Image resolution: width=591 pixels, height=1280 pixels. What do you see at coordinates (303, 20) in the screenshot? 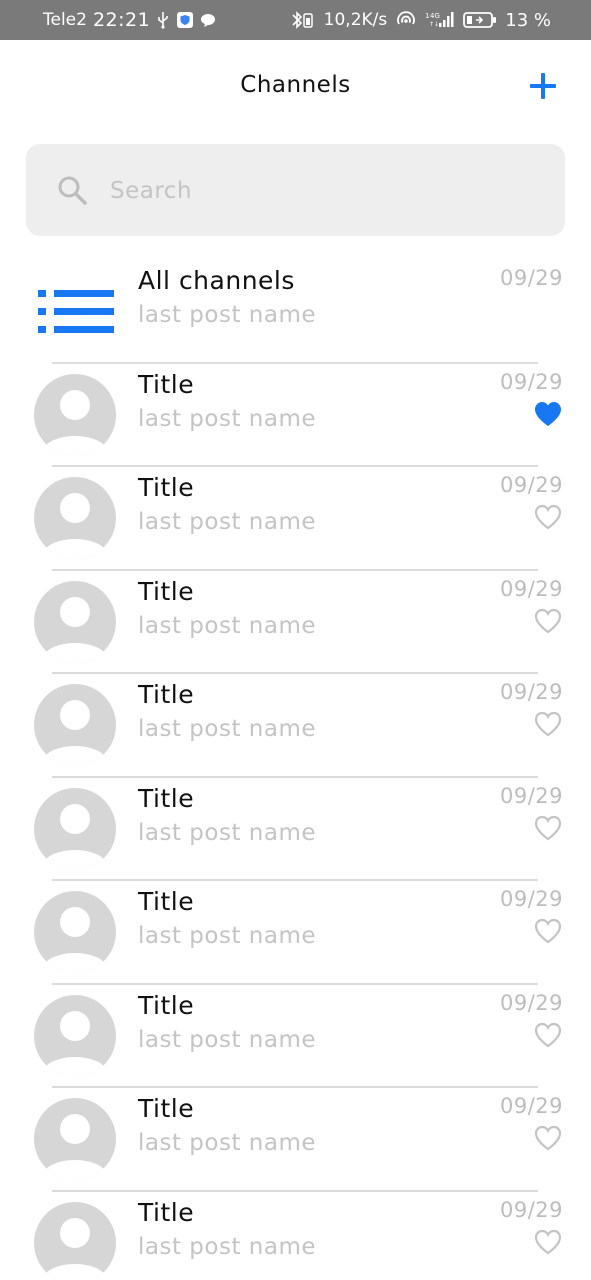
I see `bluetooth-icon` at bounding box center [303, 20].